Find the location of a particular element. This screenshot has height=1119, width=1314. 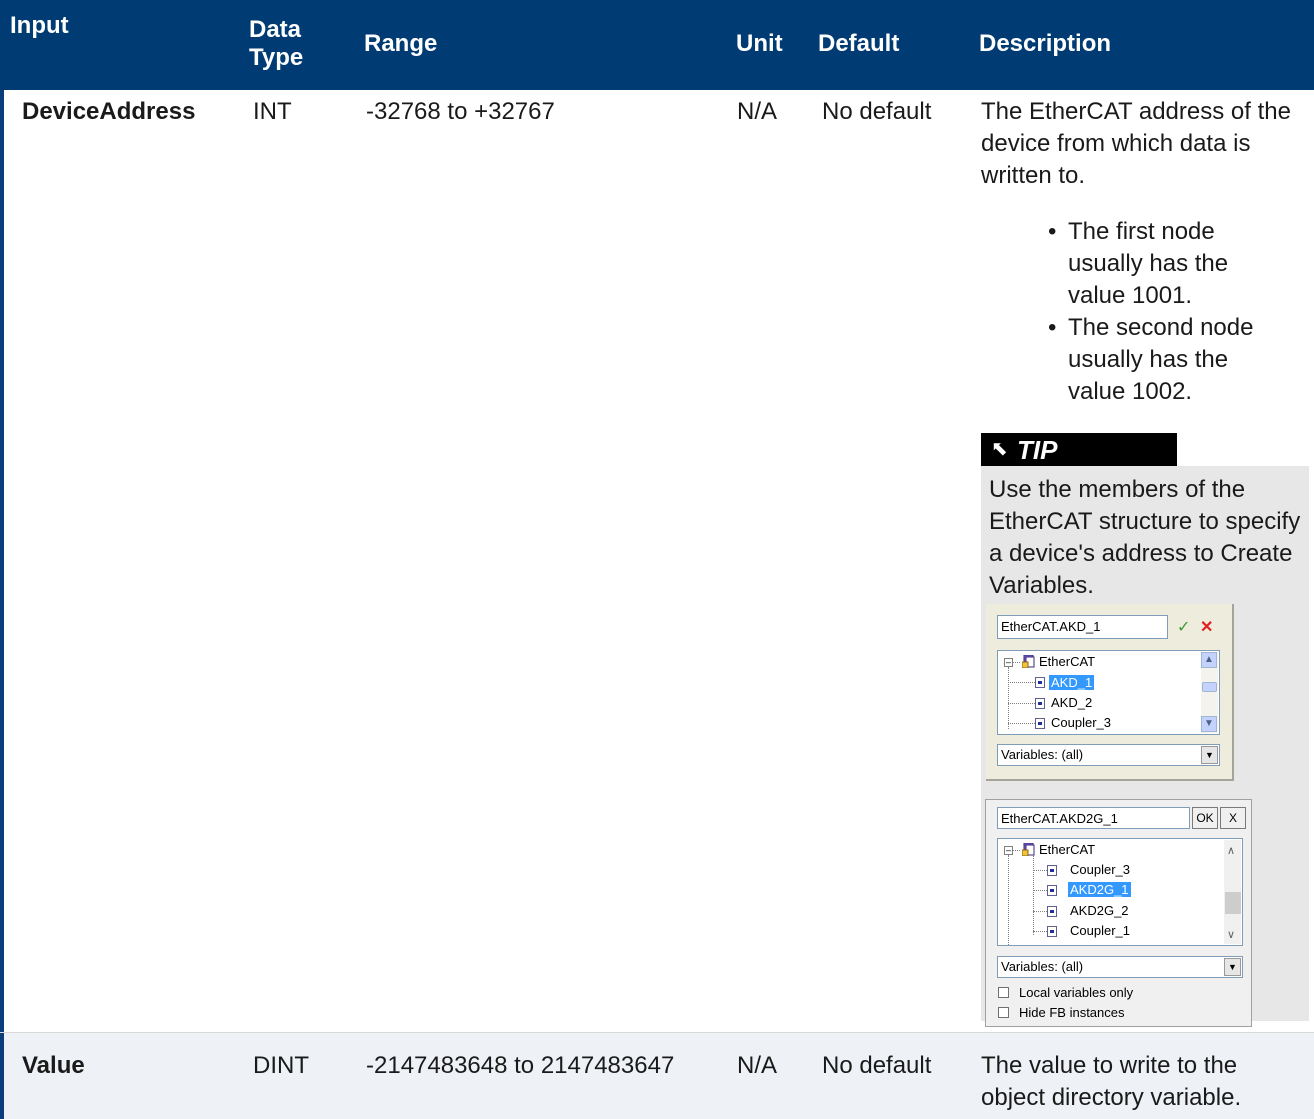

row1-unit: N/A is located at coordinates (757, 111).